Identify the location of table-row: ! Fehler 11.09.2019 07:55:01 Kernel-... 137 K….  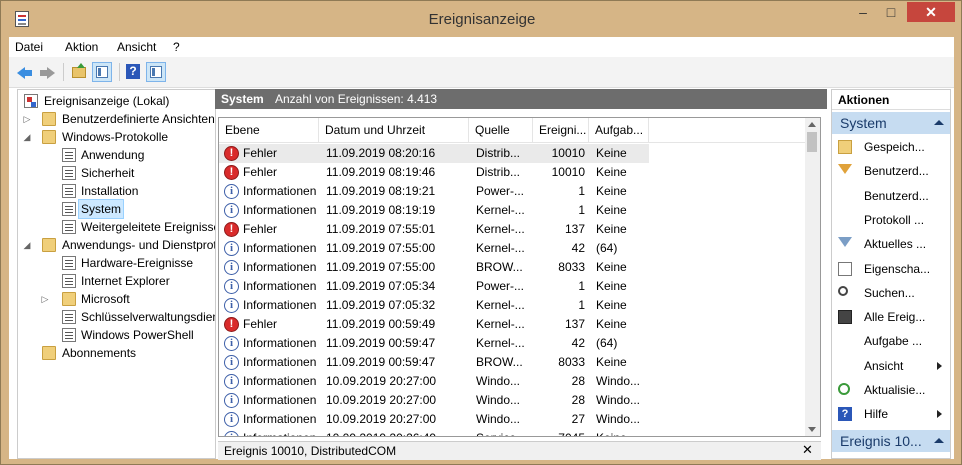
(512, 229).